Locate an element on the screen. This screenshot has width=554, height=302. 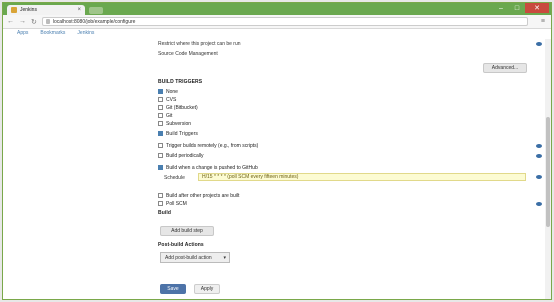
trigger-row: Build periodically is located at coordinates (181, 156).